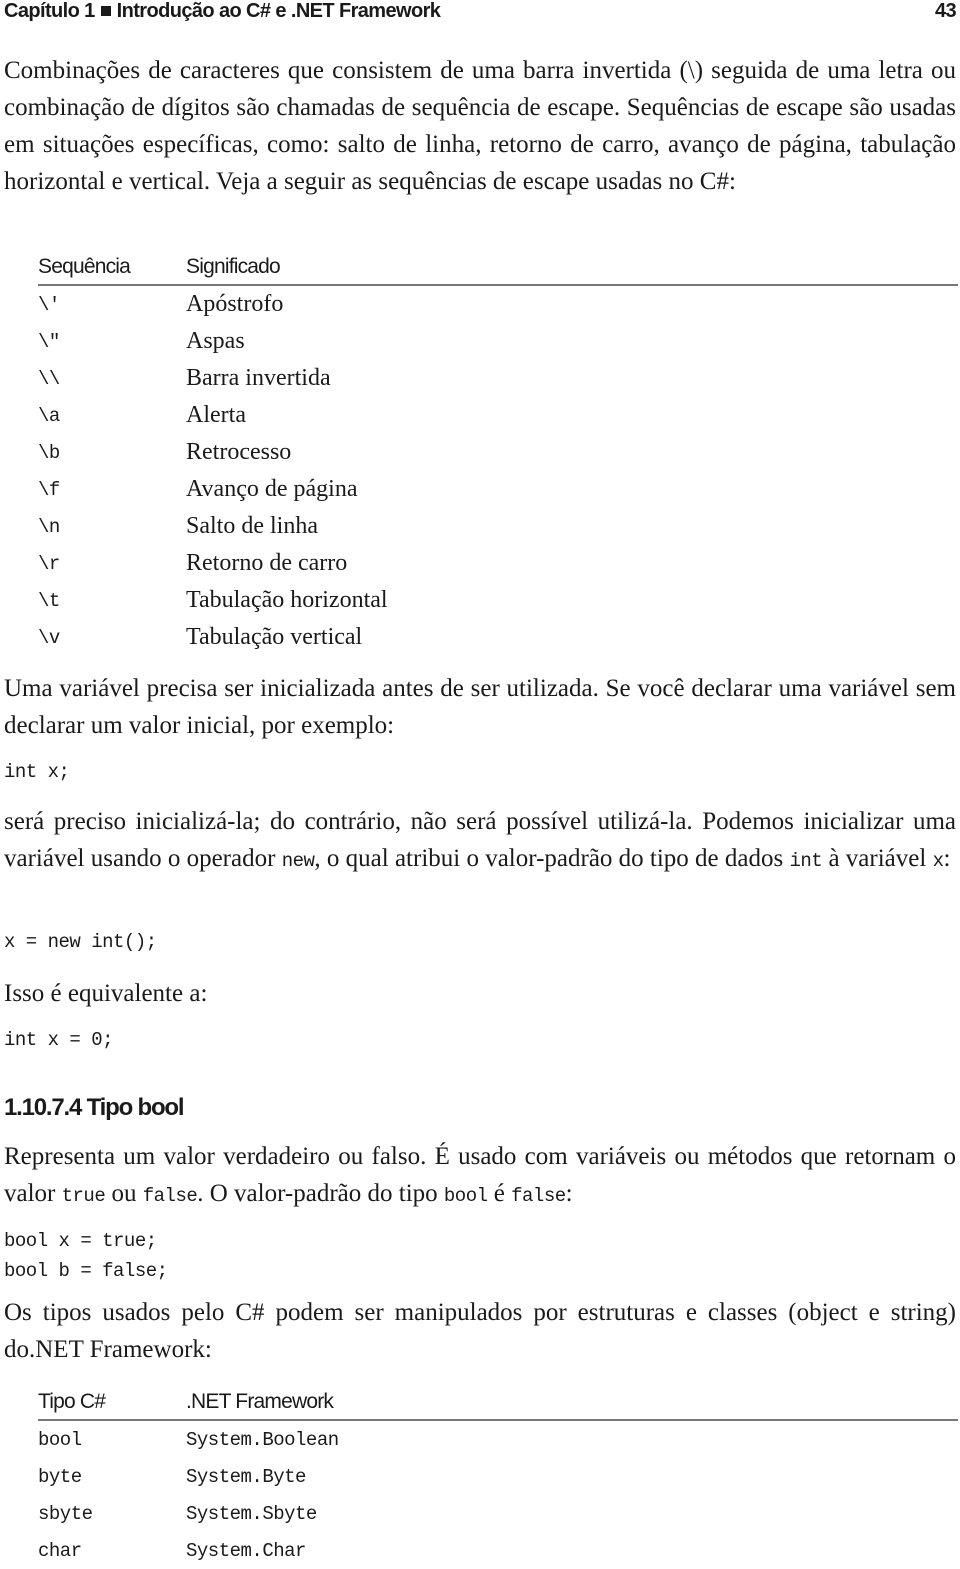  What do you see at coordinates (216, 415) in the screenshot?
I see `table-cell: Alerta` at bounding box center [216, 415].